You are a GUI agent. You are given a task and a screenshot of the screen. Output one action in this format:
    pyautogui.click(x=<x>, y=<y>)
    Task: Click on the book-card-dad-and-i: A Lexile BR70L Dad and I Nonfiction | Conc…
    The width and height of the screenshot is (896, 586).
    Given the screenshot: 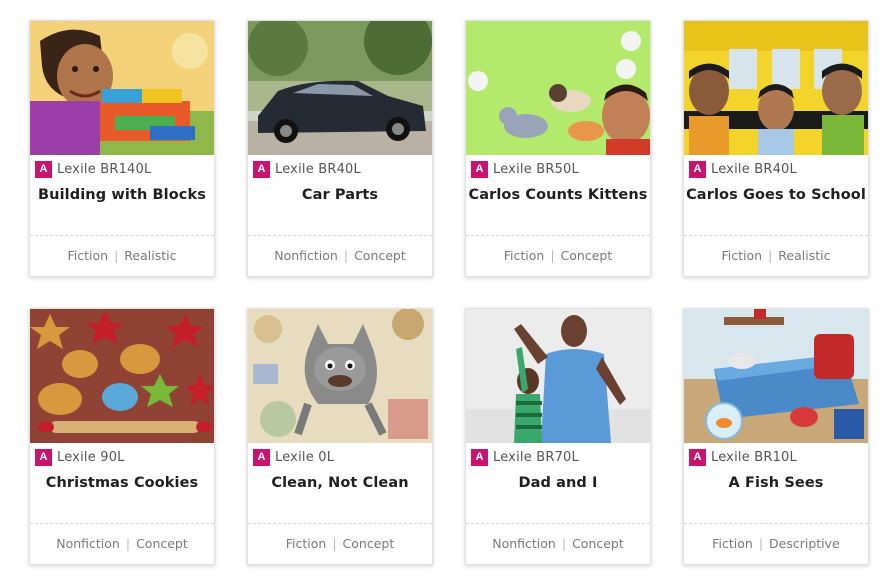 What is the action you would take?
    pyautogui.click(x=558, y=436)
    